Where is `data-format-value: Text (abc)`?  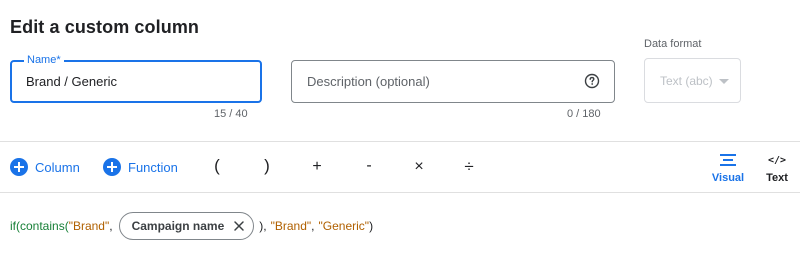 data-format-value: Text (abc) is located at coordinates (686, 81).